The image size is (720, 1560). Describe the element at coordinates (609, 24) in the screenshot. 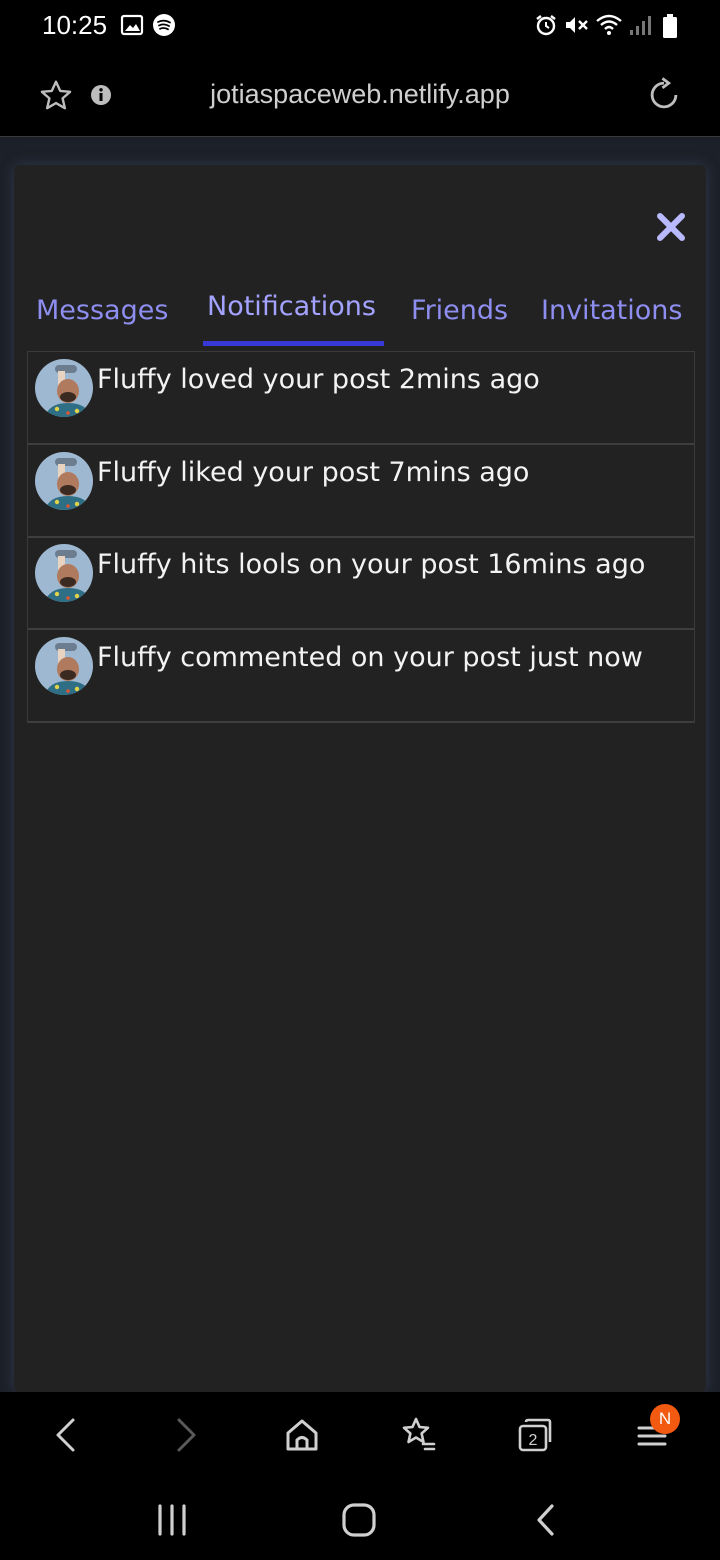

I see `wifi-icon` at that location.